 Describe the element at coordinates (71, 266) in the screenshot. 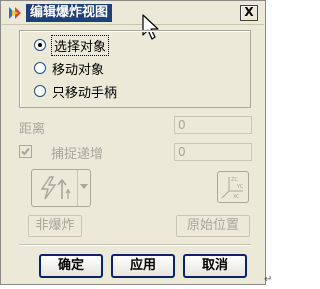

I see `ok-button: 确定` at that location.